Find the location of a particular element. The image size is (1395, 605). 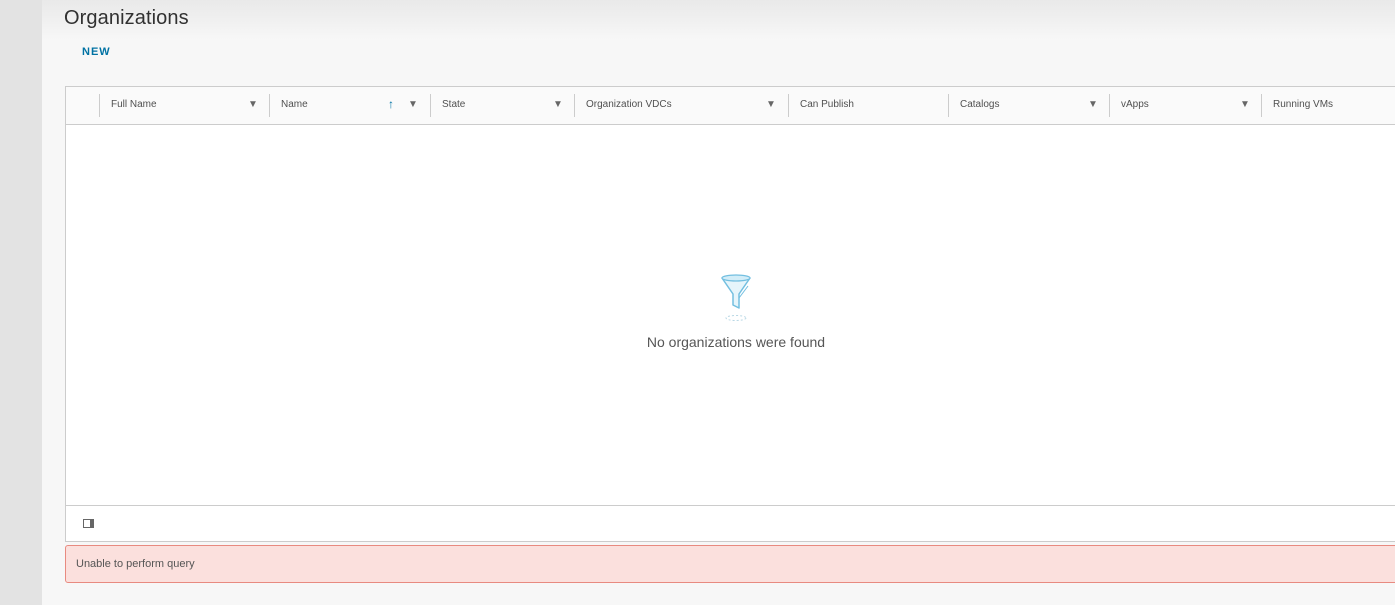

header-shade is located at coordinates (718, 20).